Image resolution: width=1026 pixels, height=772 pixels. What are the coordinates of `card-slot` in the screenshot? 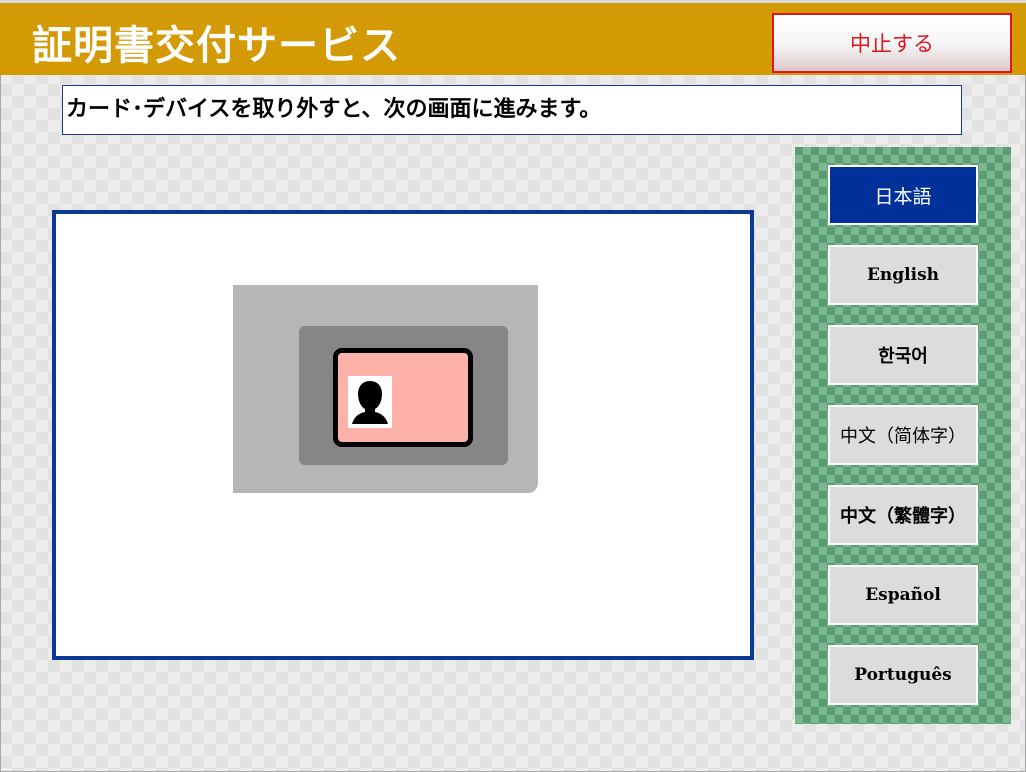 It's located at (403, 395).